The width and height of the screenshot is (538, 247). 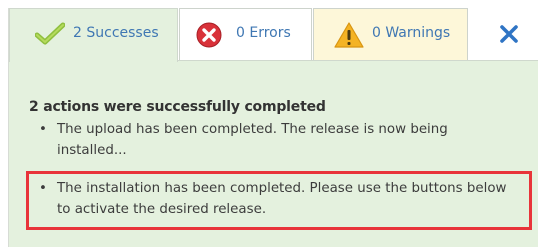 I want to click on message-heading: 2 actions were successfully completed, so click(x=177, y=107).